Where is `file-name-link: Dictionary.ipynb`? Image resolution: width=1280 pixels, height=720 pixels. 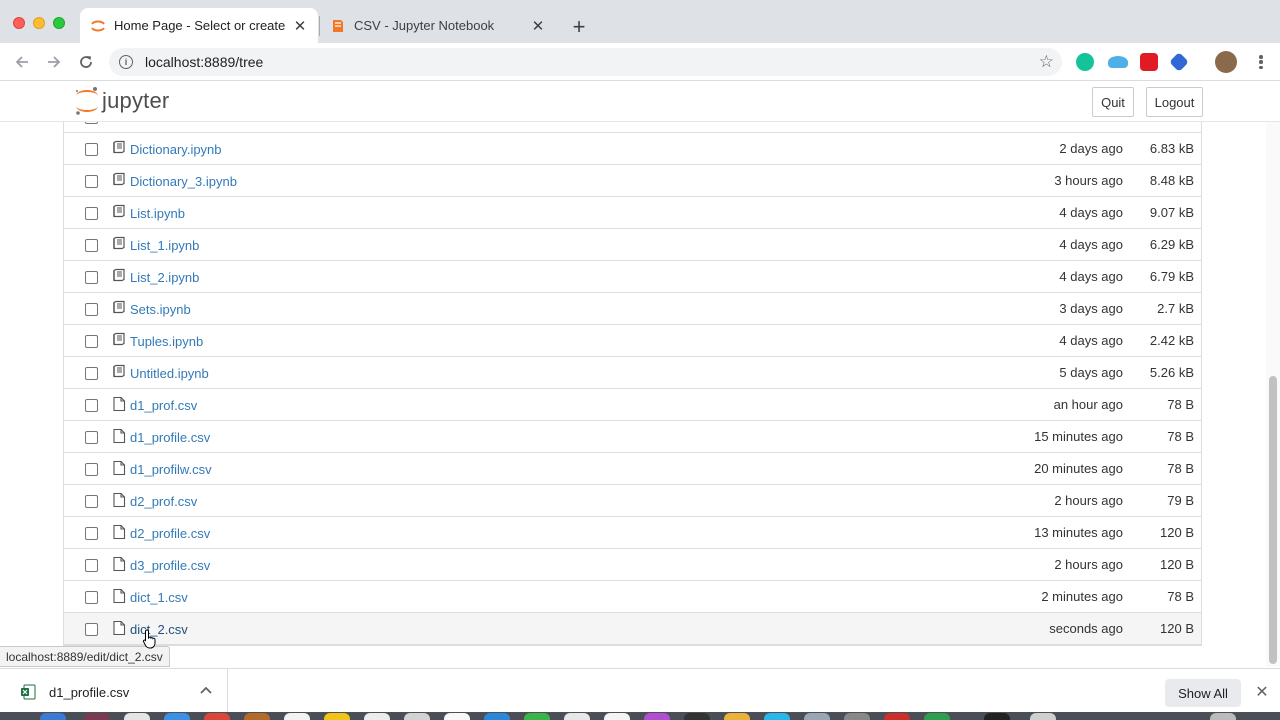
file-name-link: Dictionary.ipynb is located at coordinates (176, 149).